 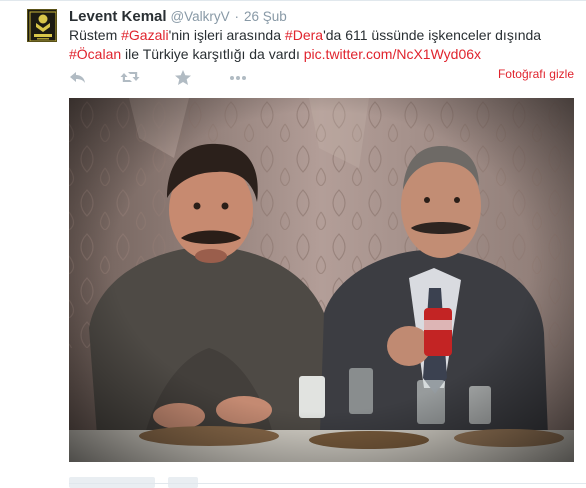 I want to click on retweet-button, so click(x=131, y=78).